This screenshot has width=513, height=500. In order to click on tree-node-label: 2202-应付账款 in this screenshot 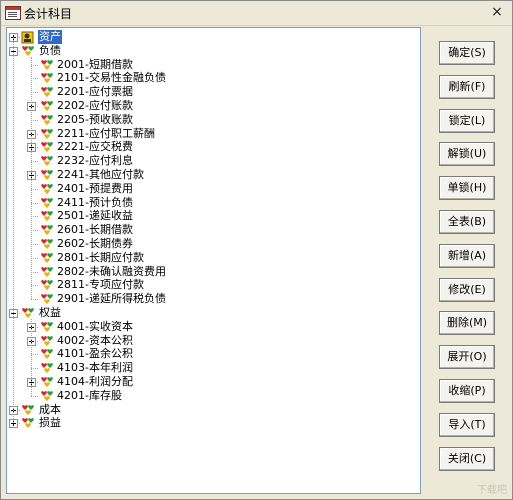, I will do `click(95, 106)`.